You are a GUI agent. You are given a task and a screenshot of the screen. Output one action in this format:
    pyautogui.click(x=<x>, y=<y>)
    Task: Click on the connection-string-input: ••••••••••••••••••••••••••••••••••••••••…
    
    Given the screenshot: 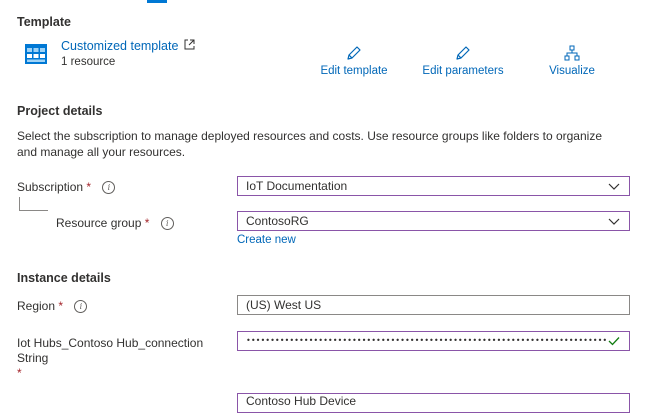 What is the action you would take?
    pyautogui.click(x=433, y=341)
    